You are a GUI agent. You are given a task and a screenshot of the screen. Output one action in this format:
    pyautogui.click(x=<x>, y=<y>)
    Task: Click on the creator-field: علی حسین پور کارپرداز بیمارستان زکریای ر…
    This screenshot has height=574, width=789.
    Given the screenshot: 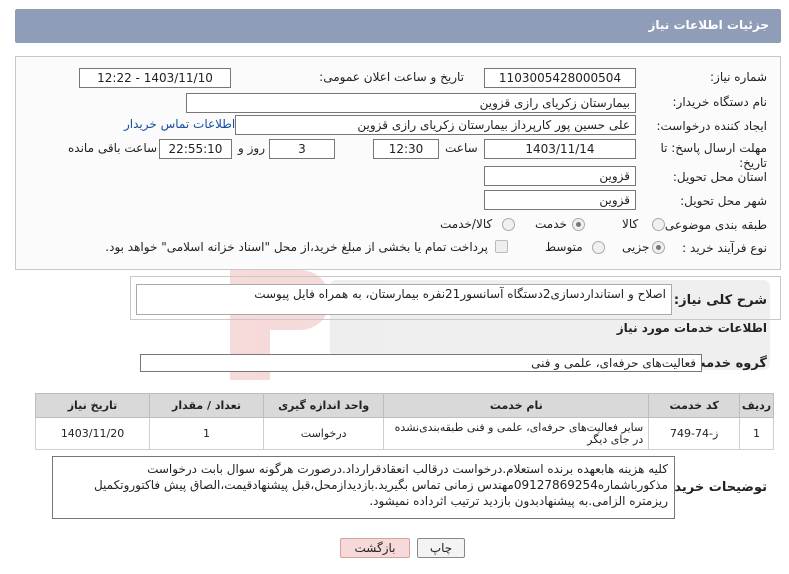 What is the action you would take?
    pyautogui.click(x=435, y=125)
    